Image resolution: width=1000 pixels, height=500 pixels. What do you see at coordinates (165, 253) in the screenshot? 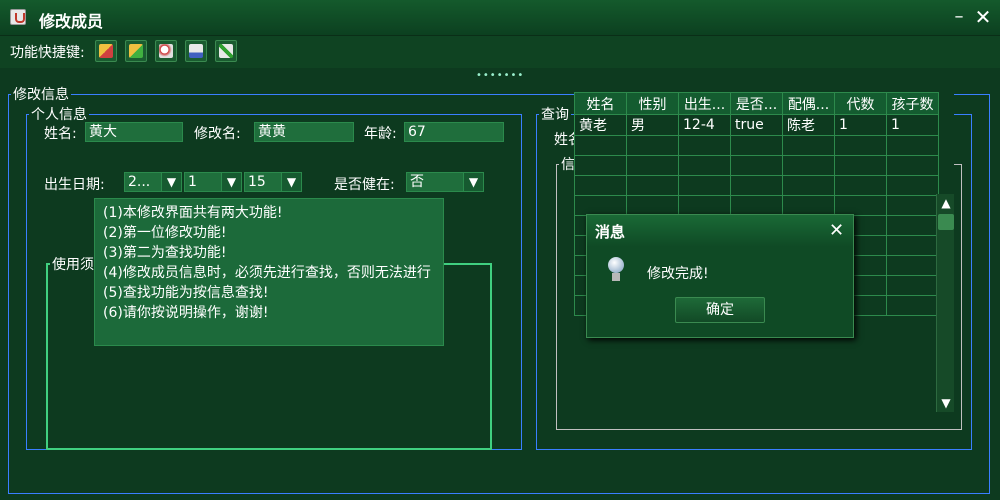
I see `note-line-3: (3)第二为查找功能!` at bounding box center [165, 253].